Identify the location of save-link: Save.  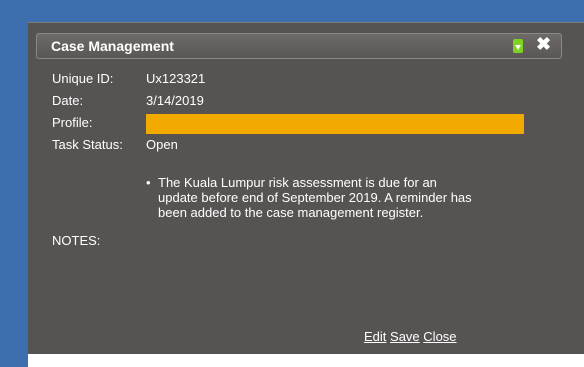
(405, 336).